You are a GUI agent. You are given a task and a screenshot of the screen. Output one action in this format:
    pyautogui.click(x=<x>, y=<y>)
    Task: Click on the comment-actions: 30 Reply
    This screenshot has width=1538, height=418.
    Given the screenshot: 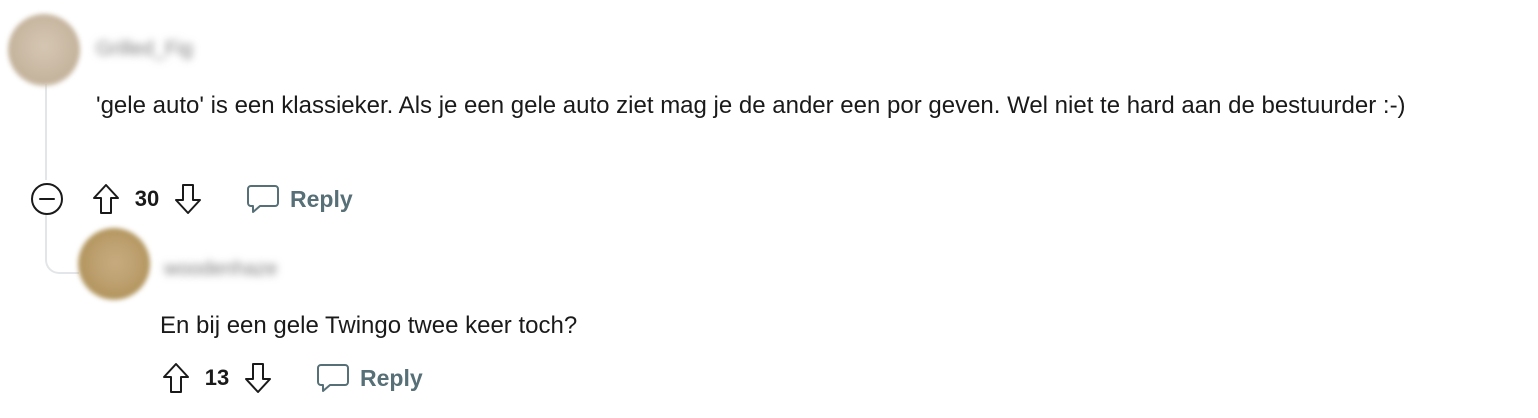 What is the action you would take?
    pyautogui.click(x=191, y=199)
    